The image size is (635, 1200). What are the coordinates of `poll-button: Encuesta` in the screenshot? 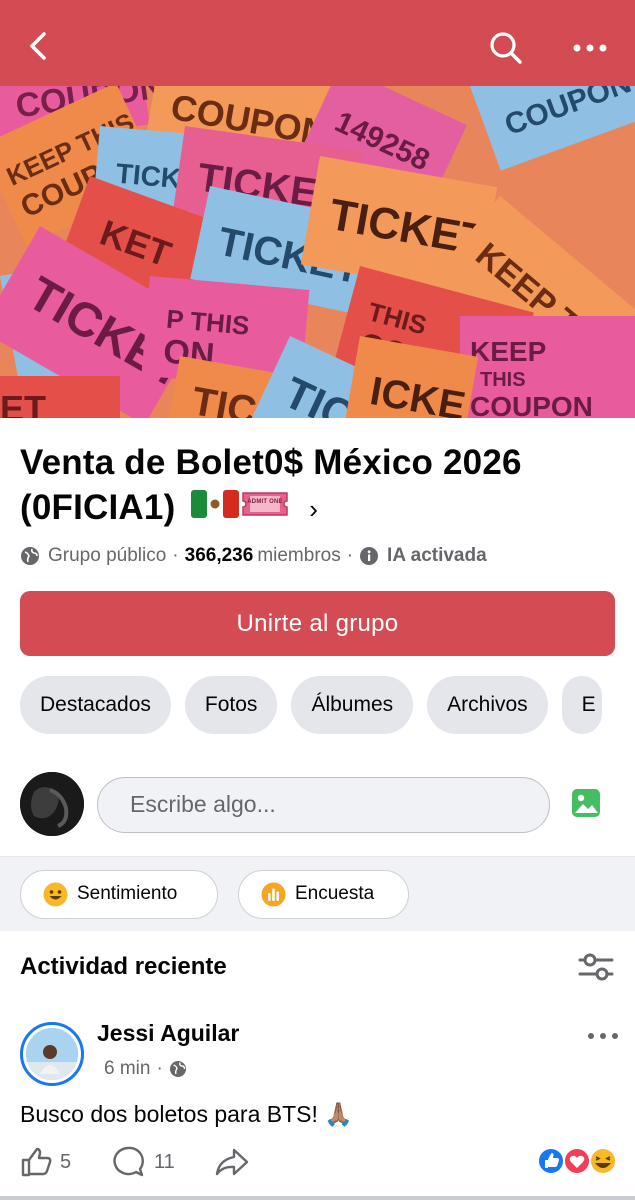 It's located at (323, 894).